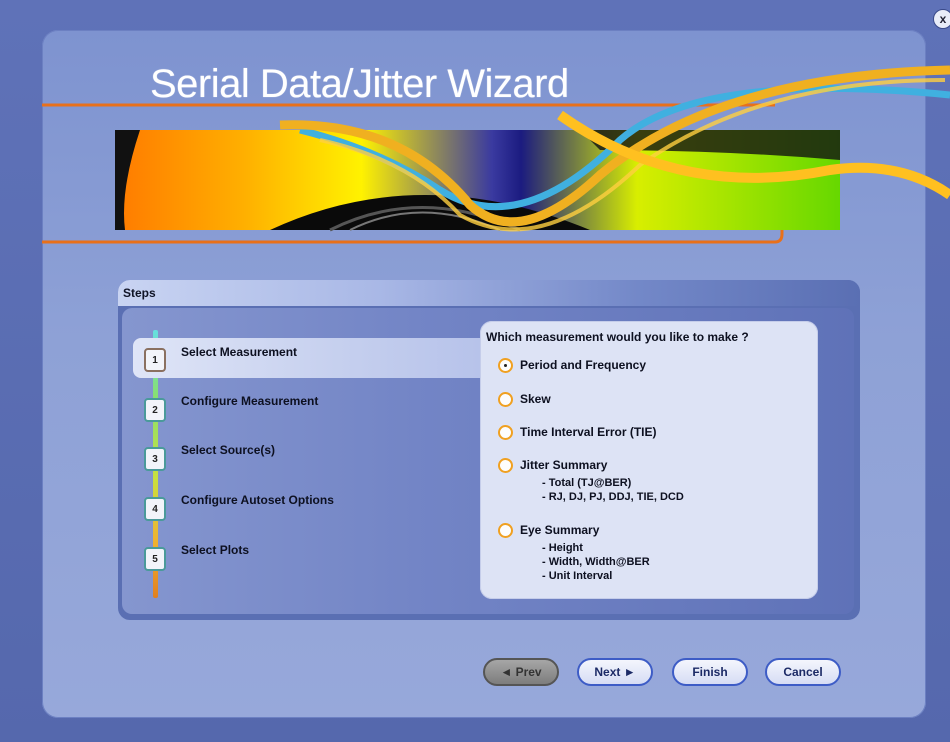 This screenshot has width=950, height=742. What do you see at coordinates (139, 293) in the screenshot?
I see `steps-header-label: Steps` at bounding box center [139, 293].